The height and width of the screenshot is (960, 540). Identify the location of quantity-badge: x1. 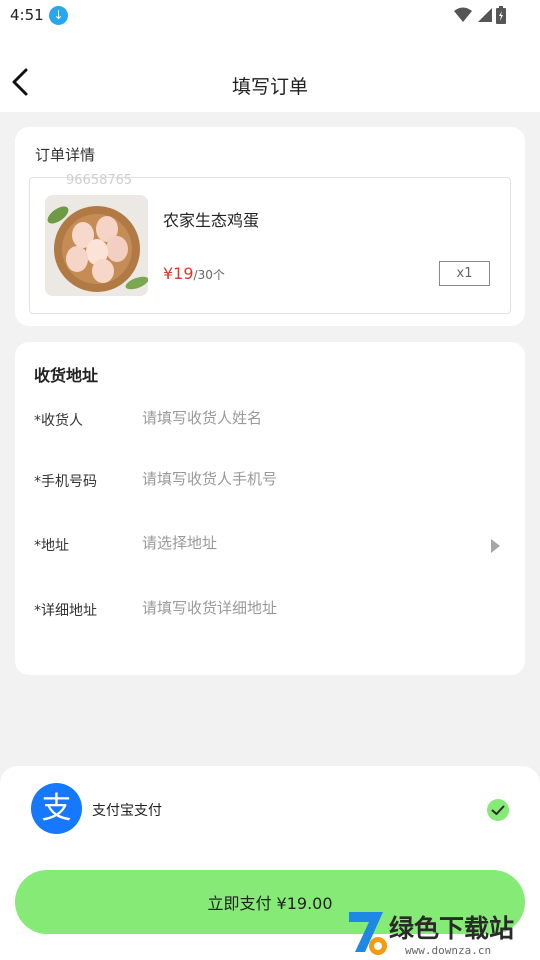
(464, 273).